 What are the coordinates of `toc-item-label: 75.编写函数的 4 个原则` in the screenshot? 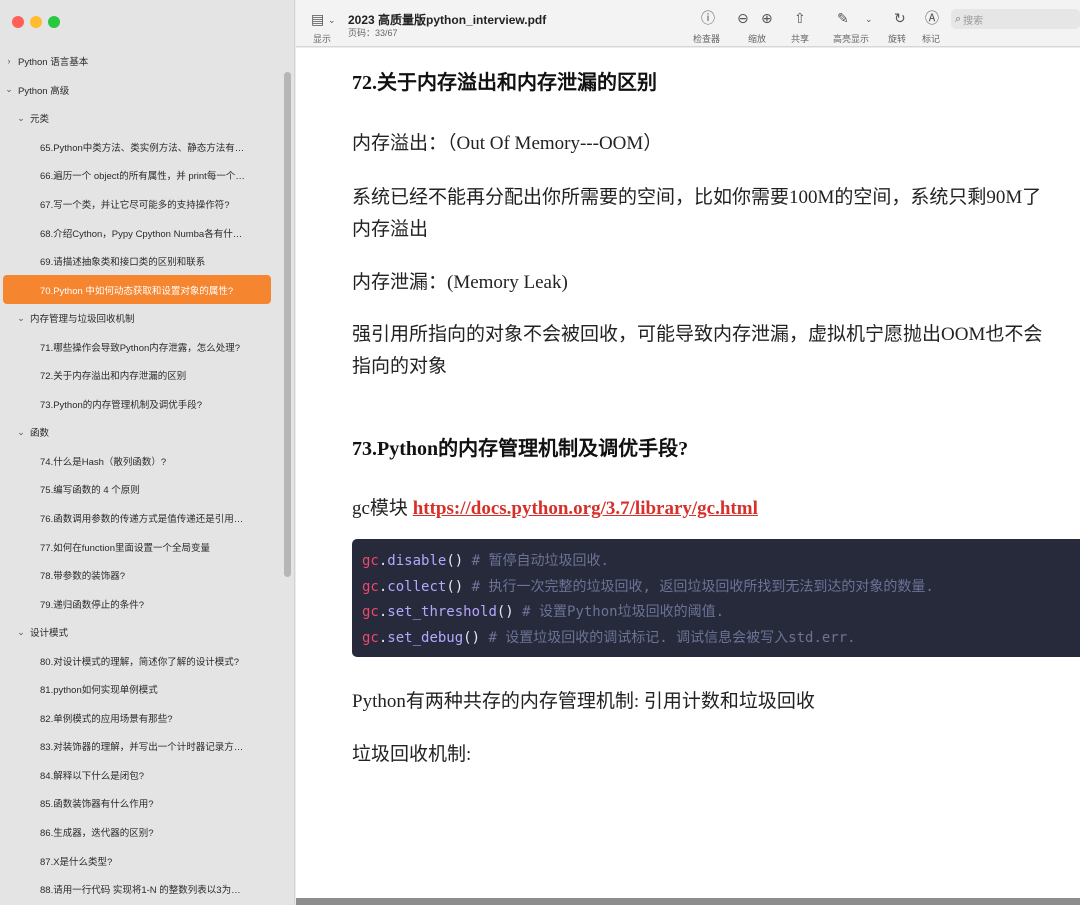 It's located at (90, 491).